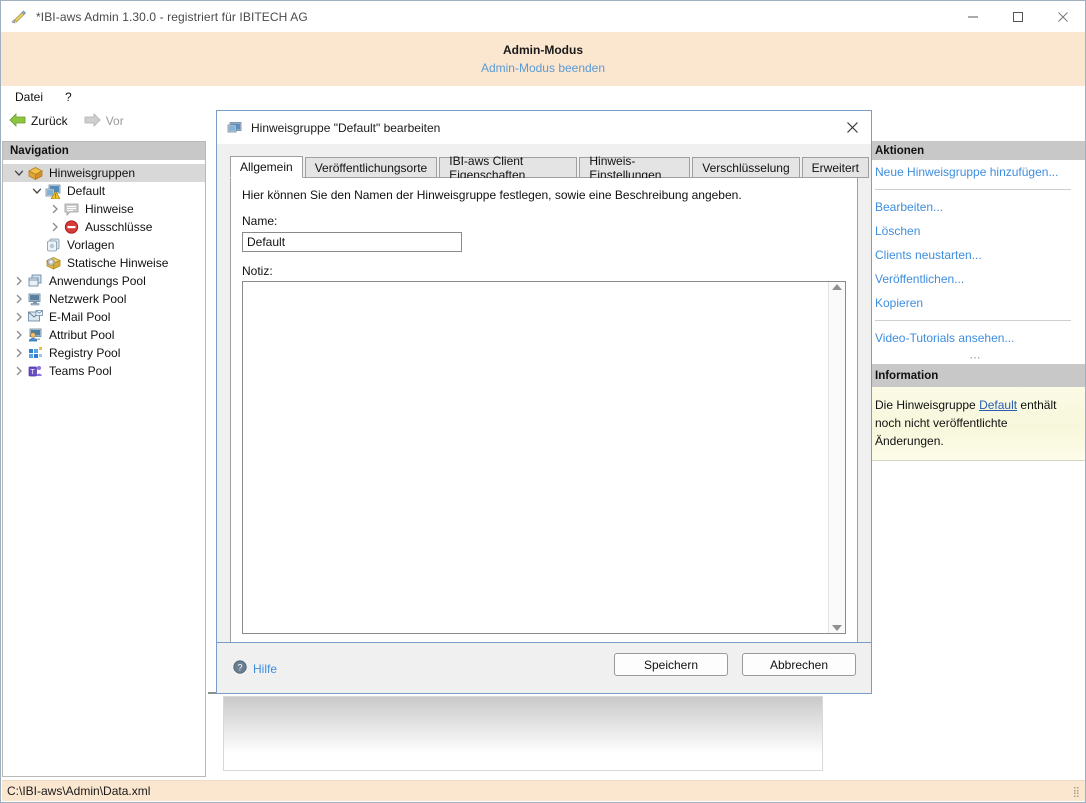 The width and height of the screenshot is (1086, 803). I want to click on network-icon, so click(35, 299).